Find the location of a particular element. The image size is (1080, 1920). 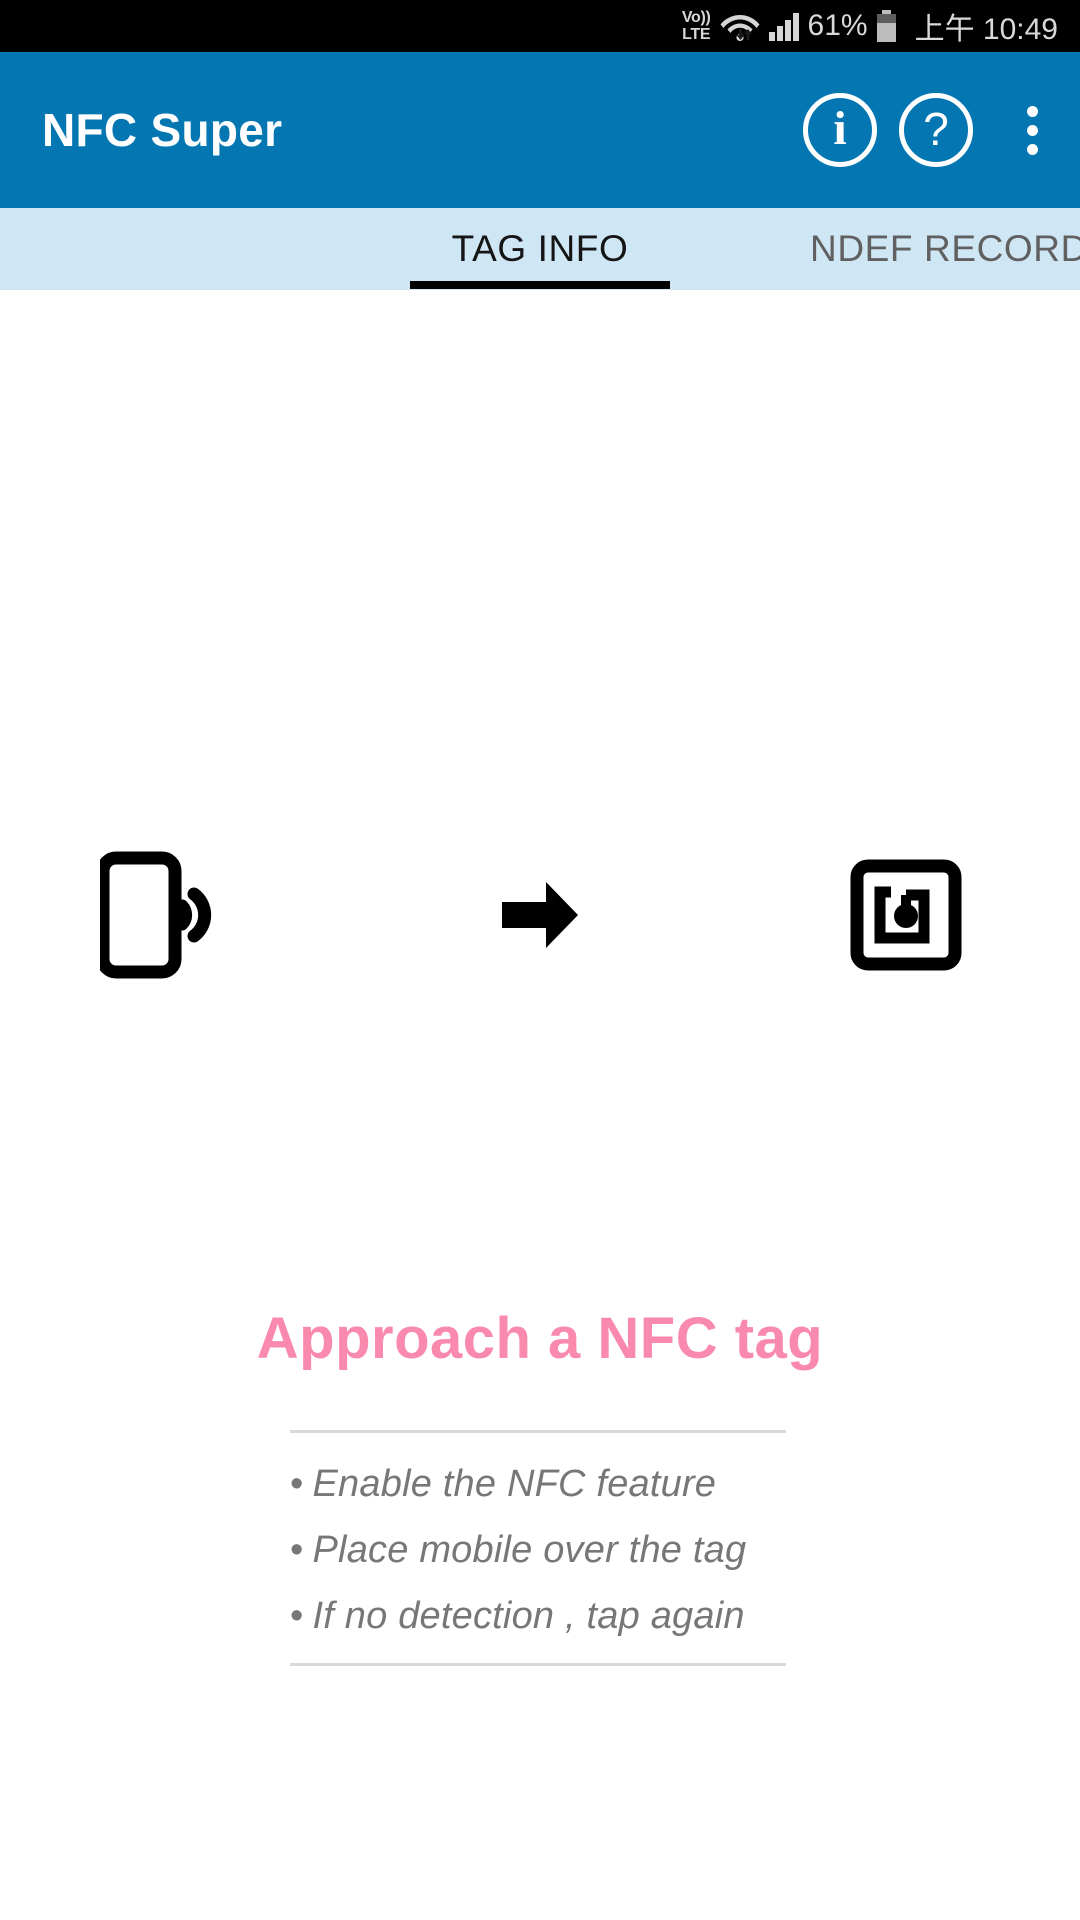

cellular-signal-icon is located at coordinates (783, 26).